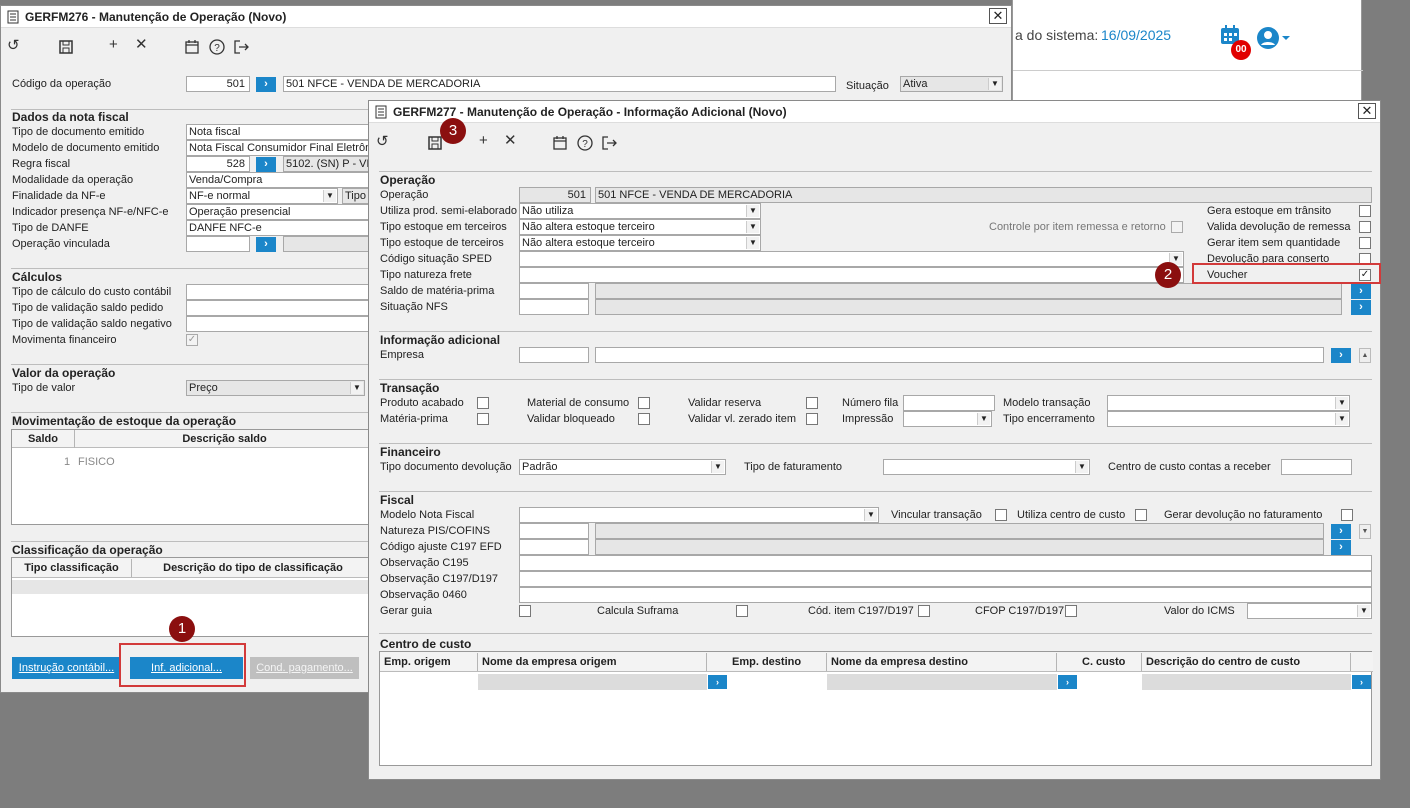  What do you see at coordinates (1228, 403) in the screenshot?
I see `modelo-transacao-select: ▼` at bounding box center [1228, 403].